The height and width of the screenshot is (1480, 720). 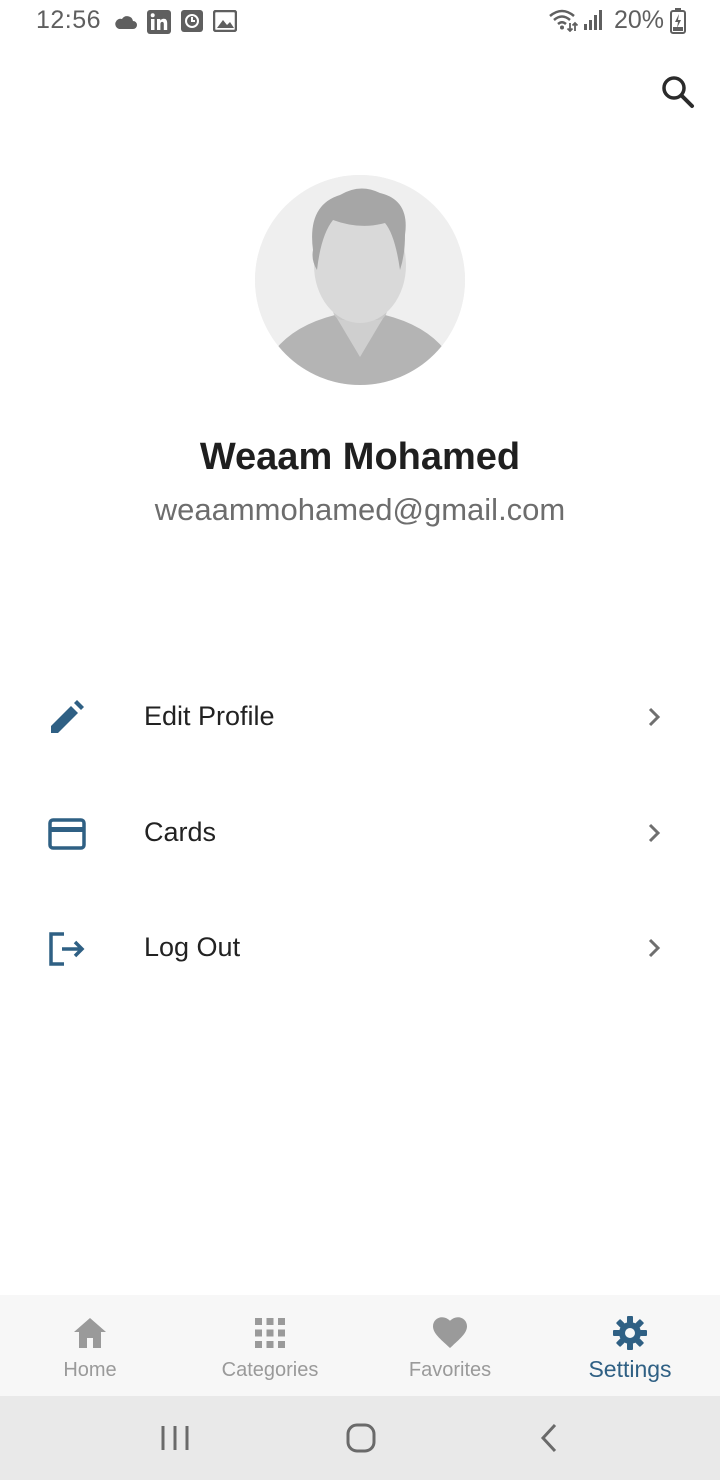 I want to click on avatar, so click(x=360, y=280).